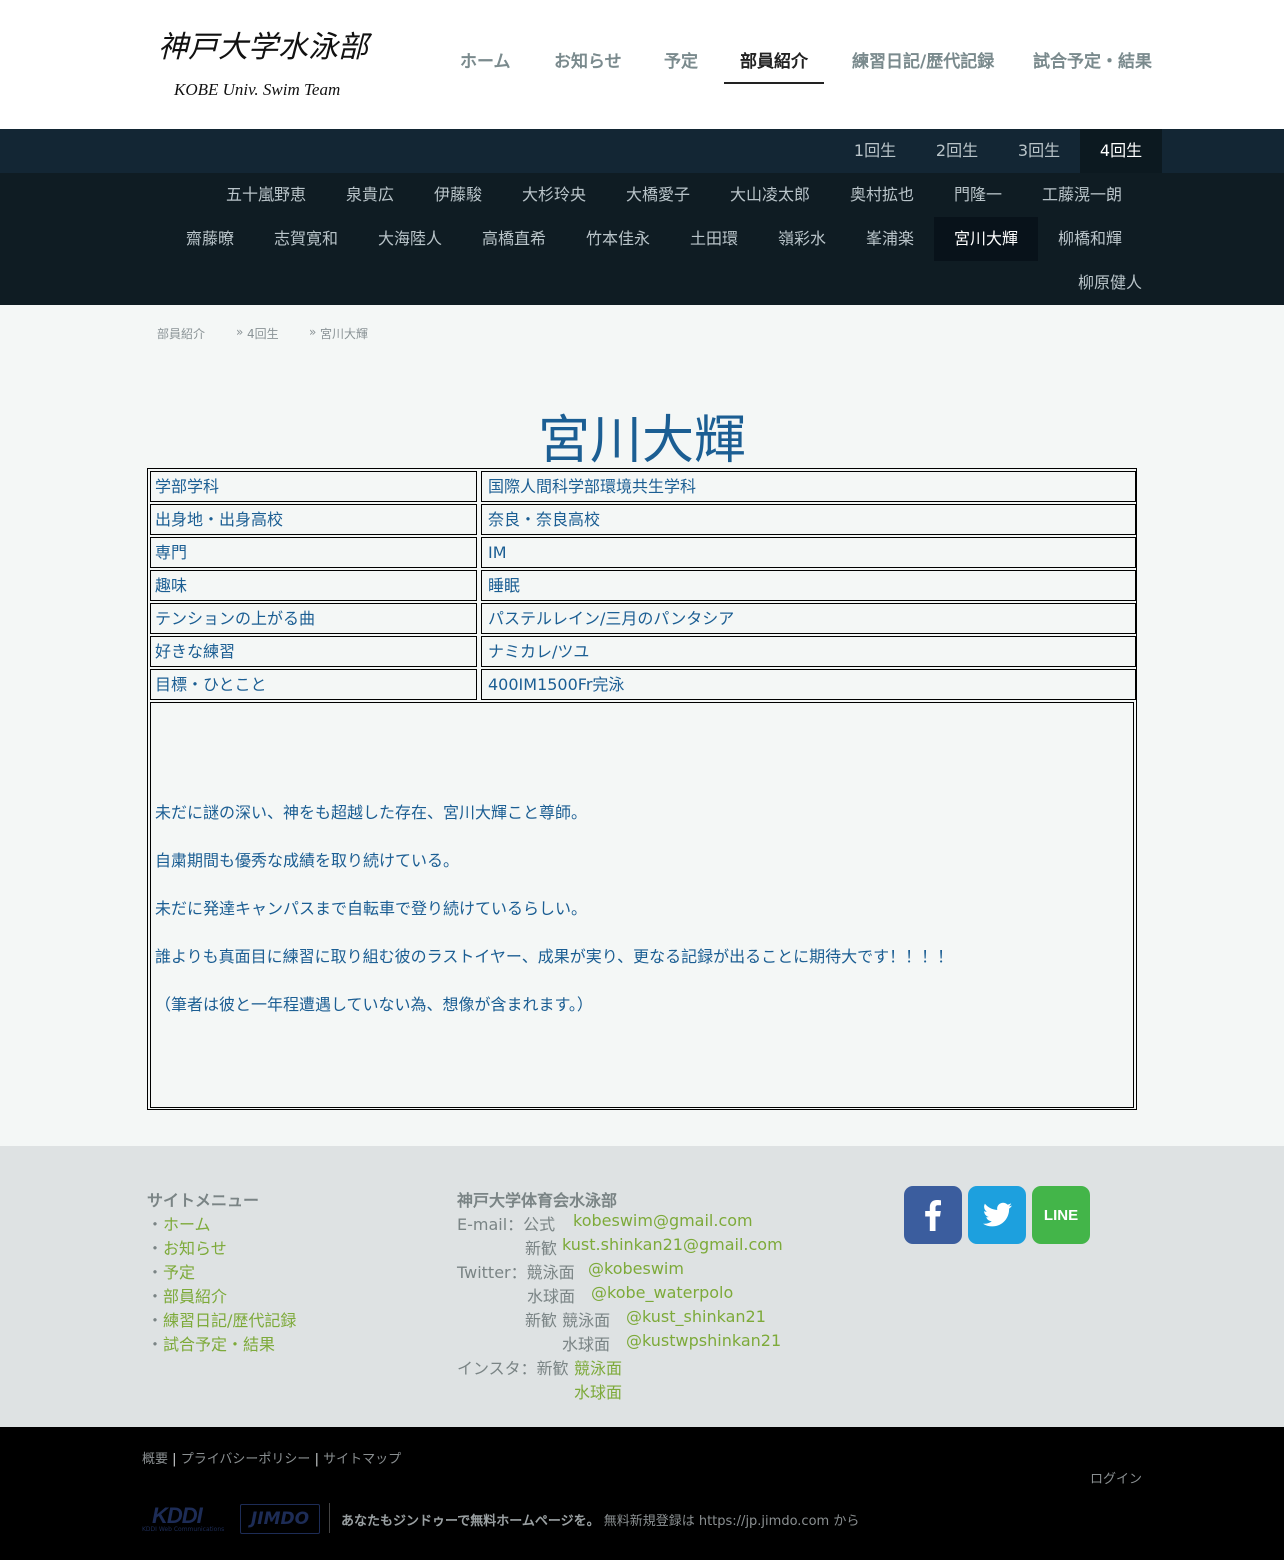 Image resolution: width=1284 pixels, height=1560 pixels. I want to click on member-link: 志賀寛和, so click(306, 239).